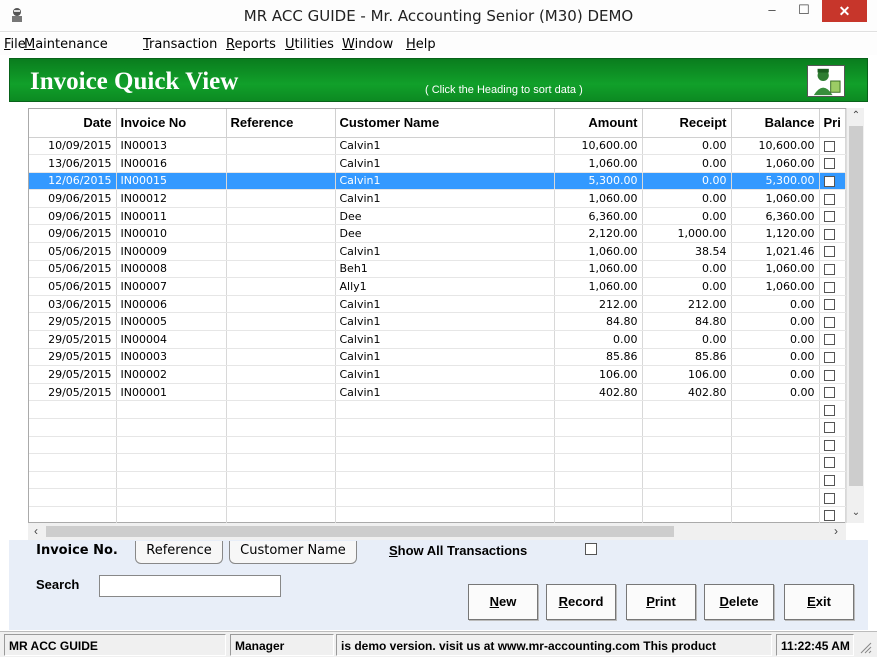 The width and height of the screenshot is (877, 665). Describe the element at coordinates (36, 531) in the screenshot. I see `scroll-left-icon: ‹` at that location.